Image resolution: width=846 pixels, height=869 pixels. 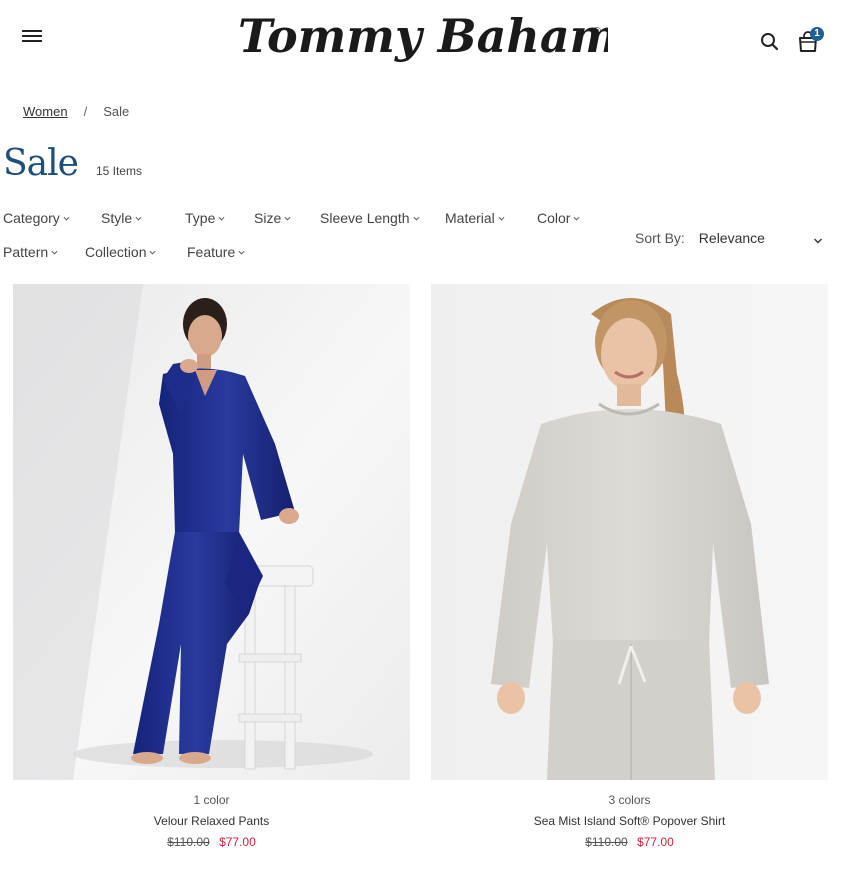 What do you see at coordinates (567, 218) in the screenshot?
I see `filter-color: Color` at bounding box center [567, 218].